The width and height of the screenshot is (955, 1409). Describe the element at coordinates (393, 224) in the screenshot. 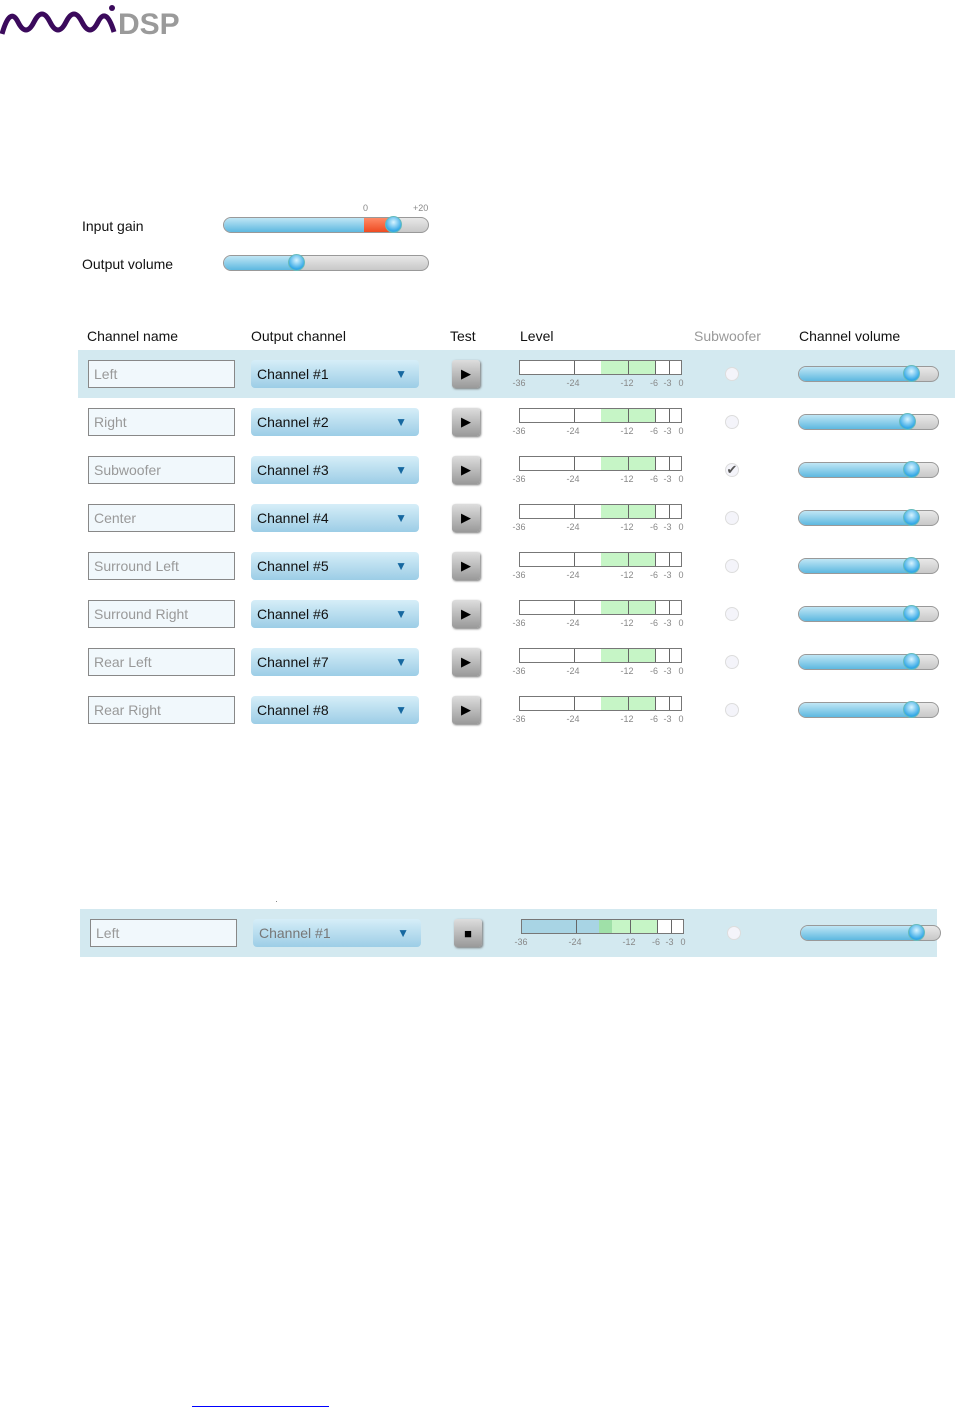

I see `input-gain-thumb` at that location.